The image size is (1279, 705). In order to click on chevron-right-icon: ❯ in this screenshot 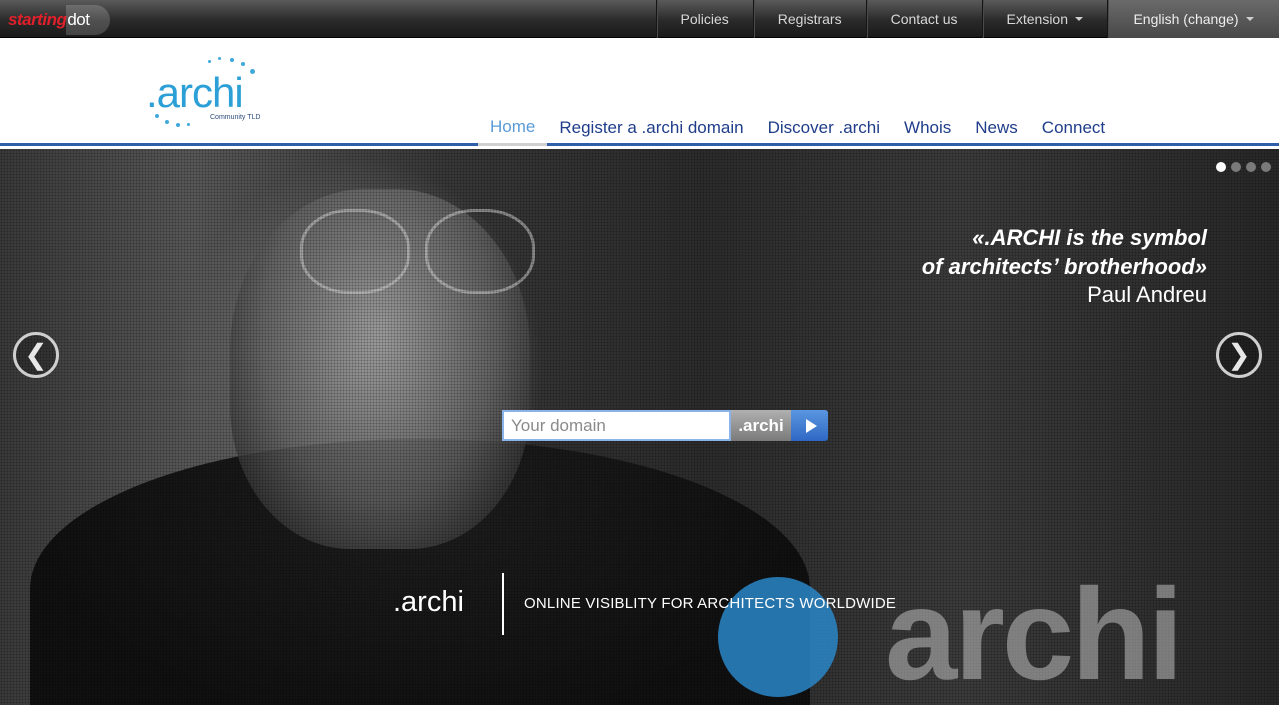, I will do `click(1239, 354)`.